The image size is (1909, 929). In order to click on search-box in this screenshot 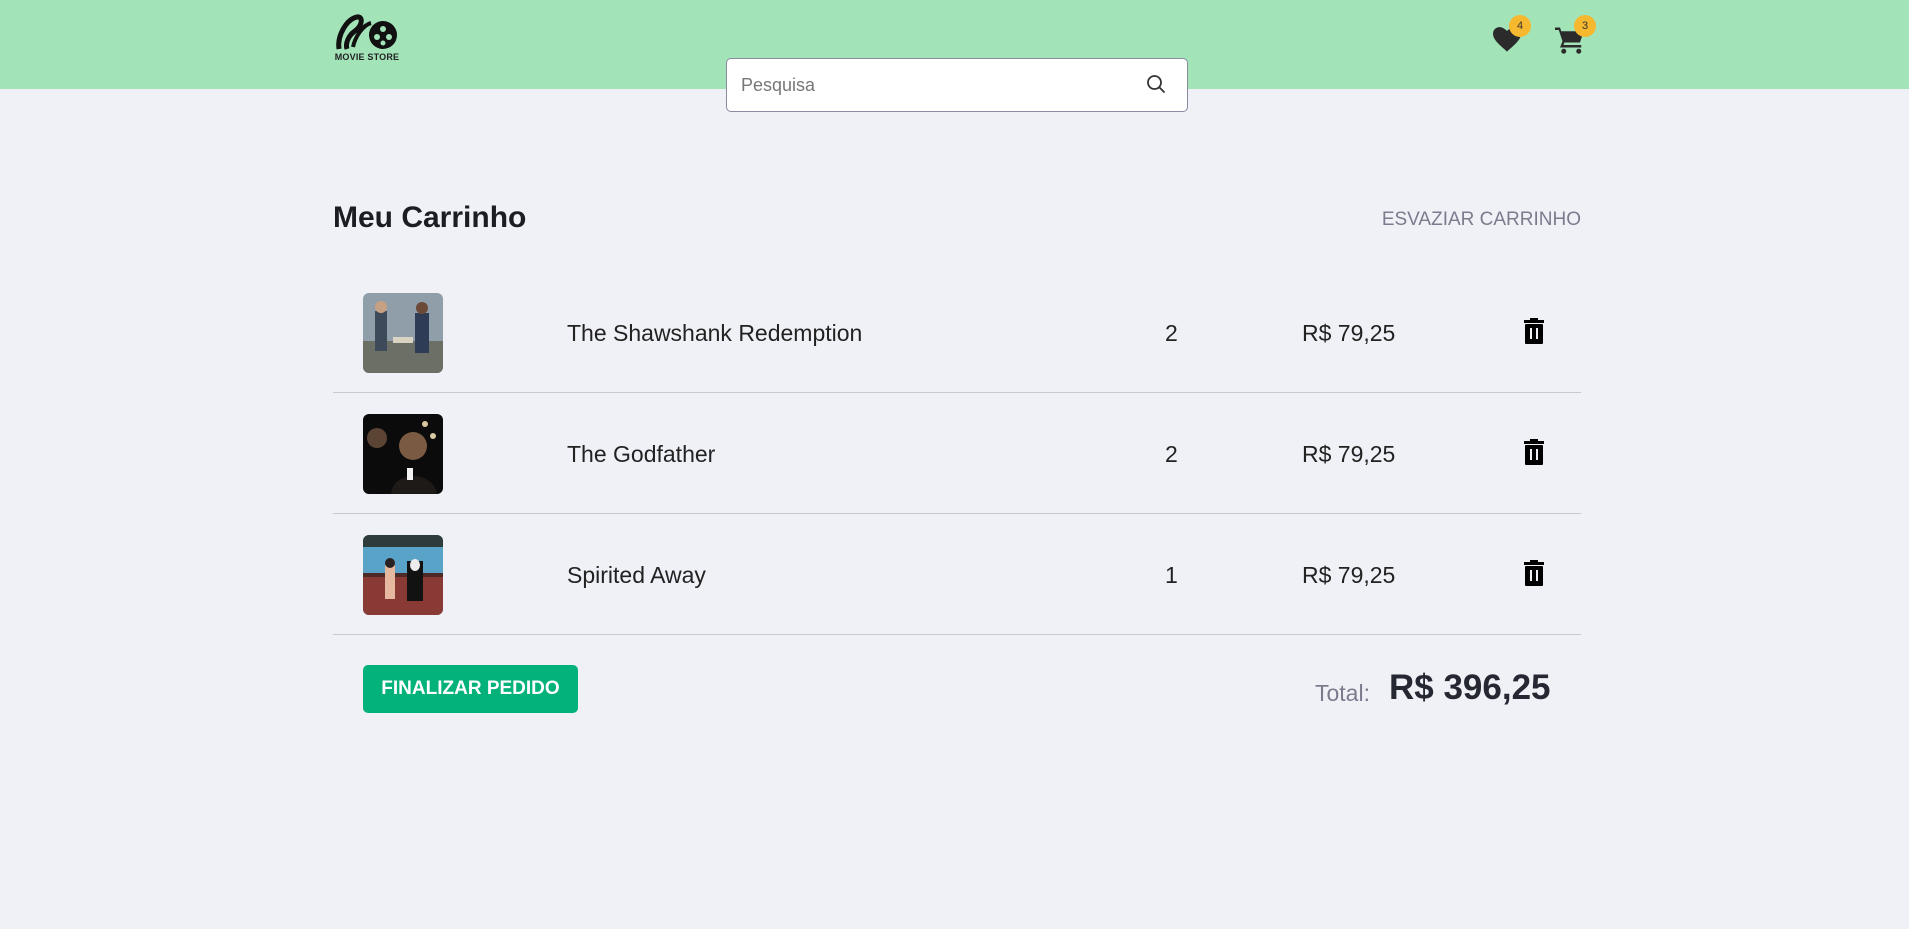, I will do `click(957, 85)`.